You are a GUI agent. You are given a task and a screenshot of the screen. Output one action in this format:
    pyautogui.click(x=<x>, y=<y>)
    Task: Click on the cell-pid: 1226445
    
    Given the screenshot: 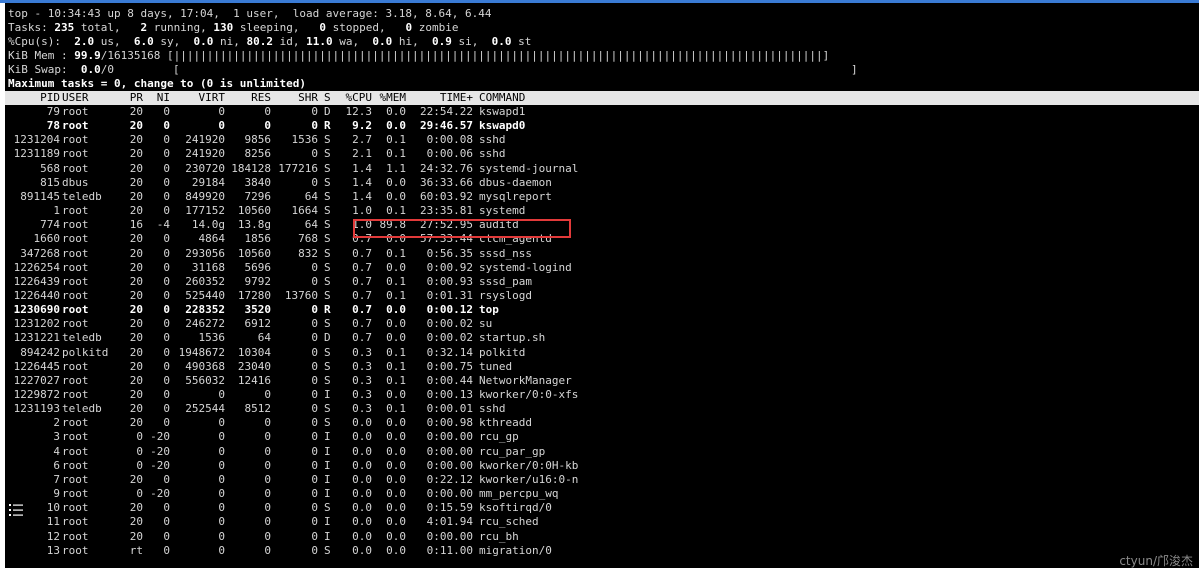 What is the action you would take?
    pyautogui.click(x=36, y=366)
    